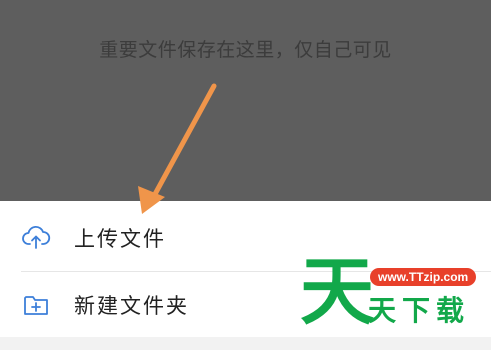 The height and width of the screenshot is (350, 491). Describe the element at coordinates (423, 277) in the screenshot. I see `watermark-url: www.TTzip.com` at that location.